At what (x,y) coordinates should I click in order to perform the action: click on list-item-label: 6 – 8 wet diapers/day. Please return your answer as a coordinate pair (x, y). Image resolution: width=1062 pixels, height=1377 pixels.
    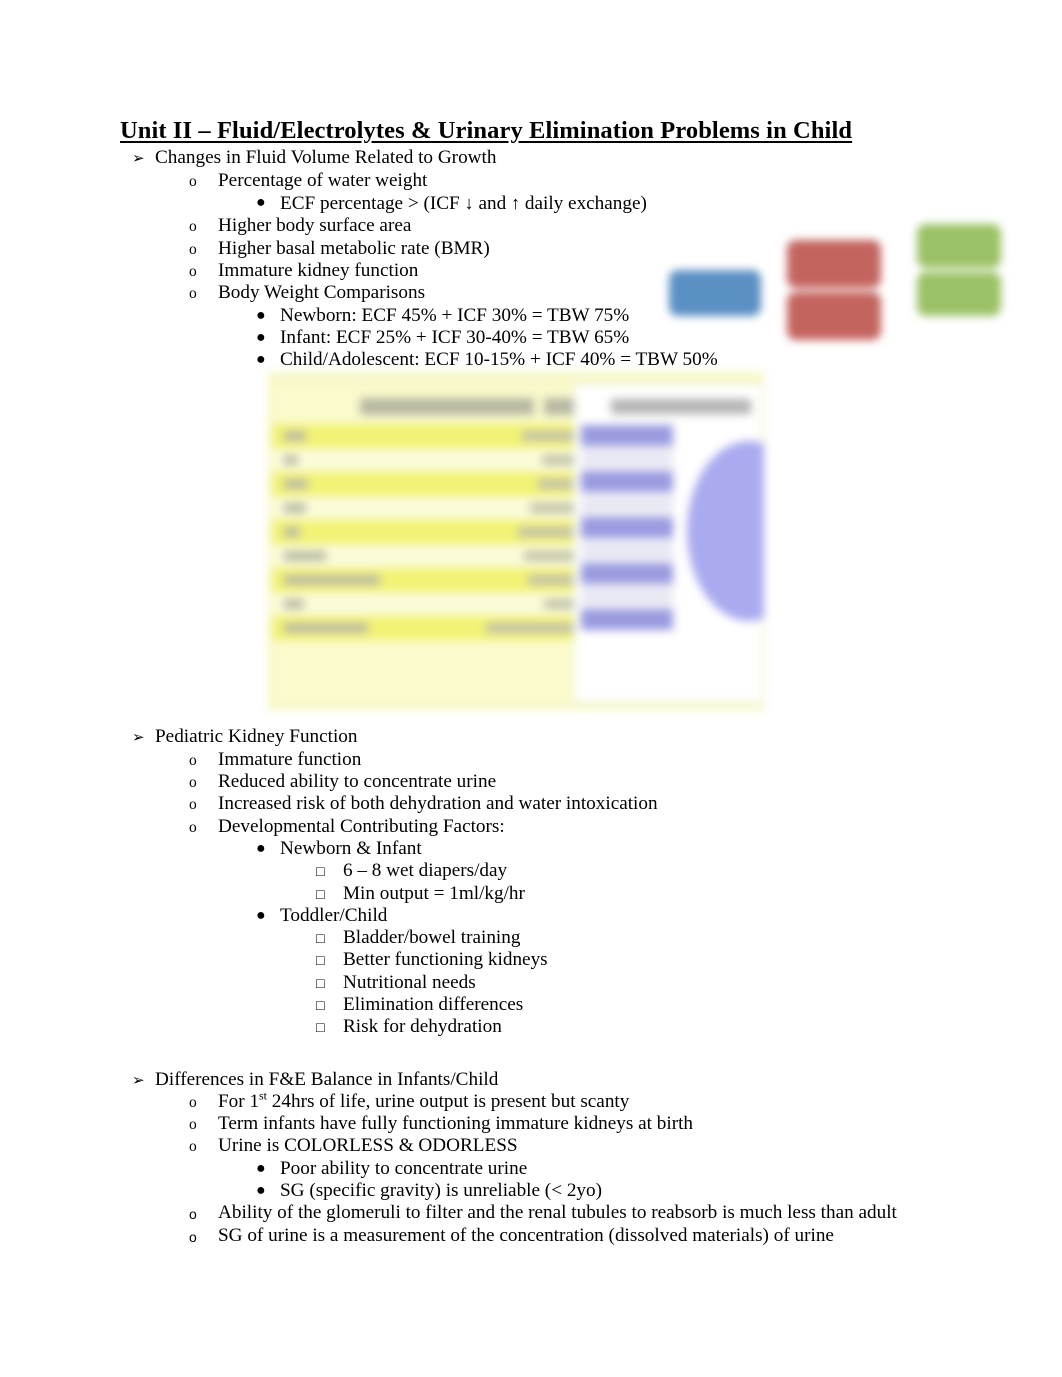
    Looking at the image, I should click on (425, 871).